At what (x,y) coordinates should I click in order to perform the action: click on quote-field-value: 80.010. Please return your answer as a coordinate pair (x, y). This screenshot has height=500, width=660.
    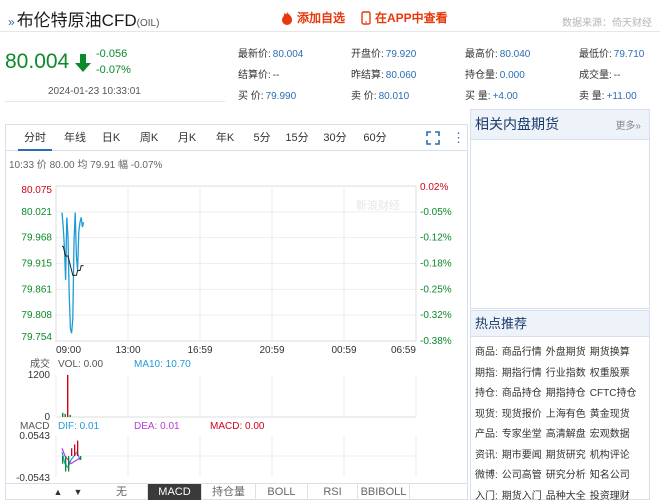
    Looking at the image, I should click on (394, 96).